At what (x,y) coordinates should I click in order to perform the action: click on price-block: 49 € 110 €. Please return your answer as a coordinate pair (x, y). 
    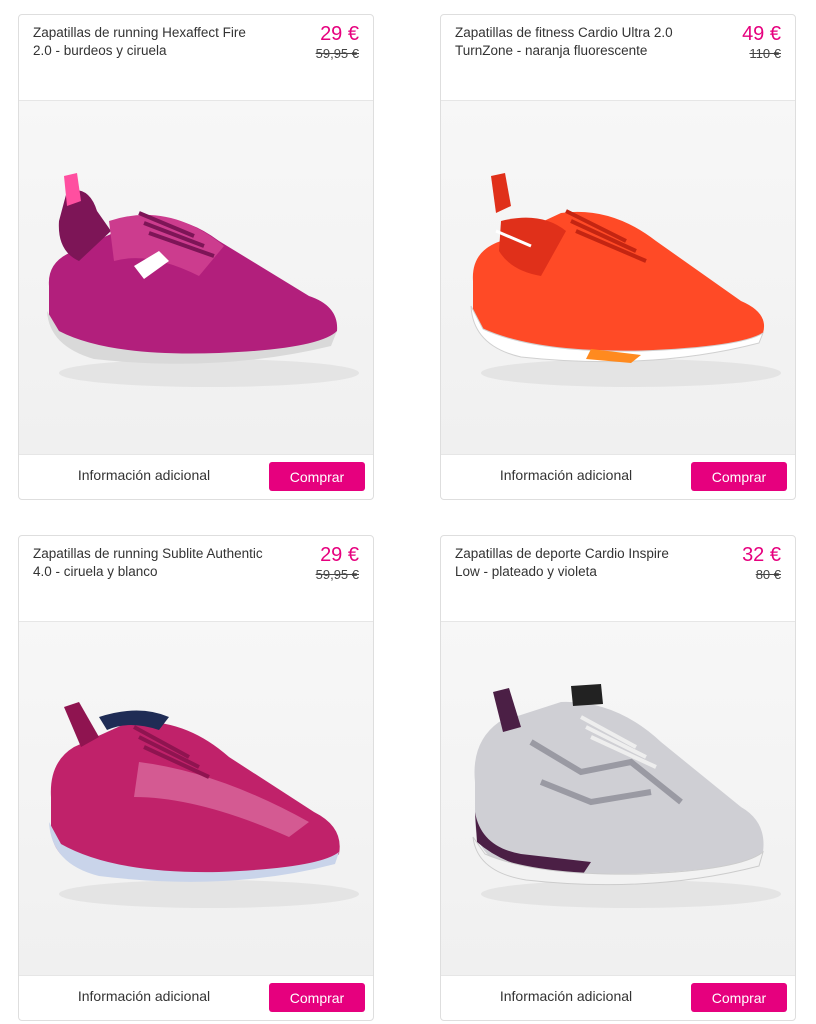
    Looking at the image, I should click on (761, 42).